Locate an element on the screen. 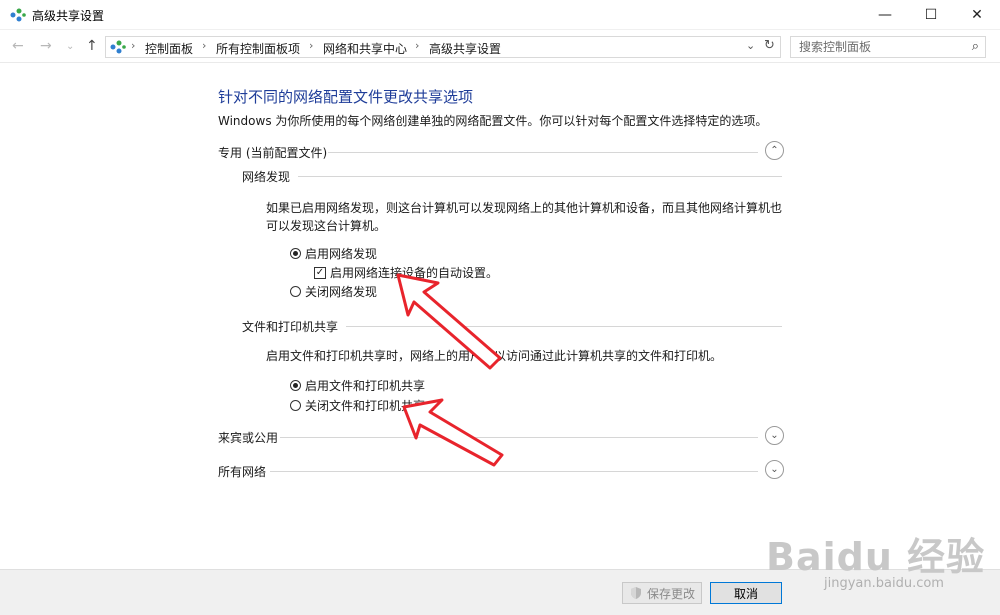  breadcrumb-all-items: 所有控制面板项 is located at coordinates (258, 48).